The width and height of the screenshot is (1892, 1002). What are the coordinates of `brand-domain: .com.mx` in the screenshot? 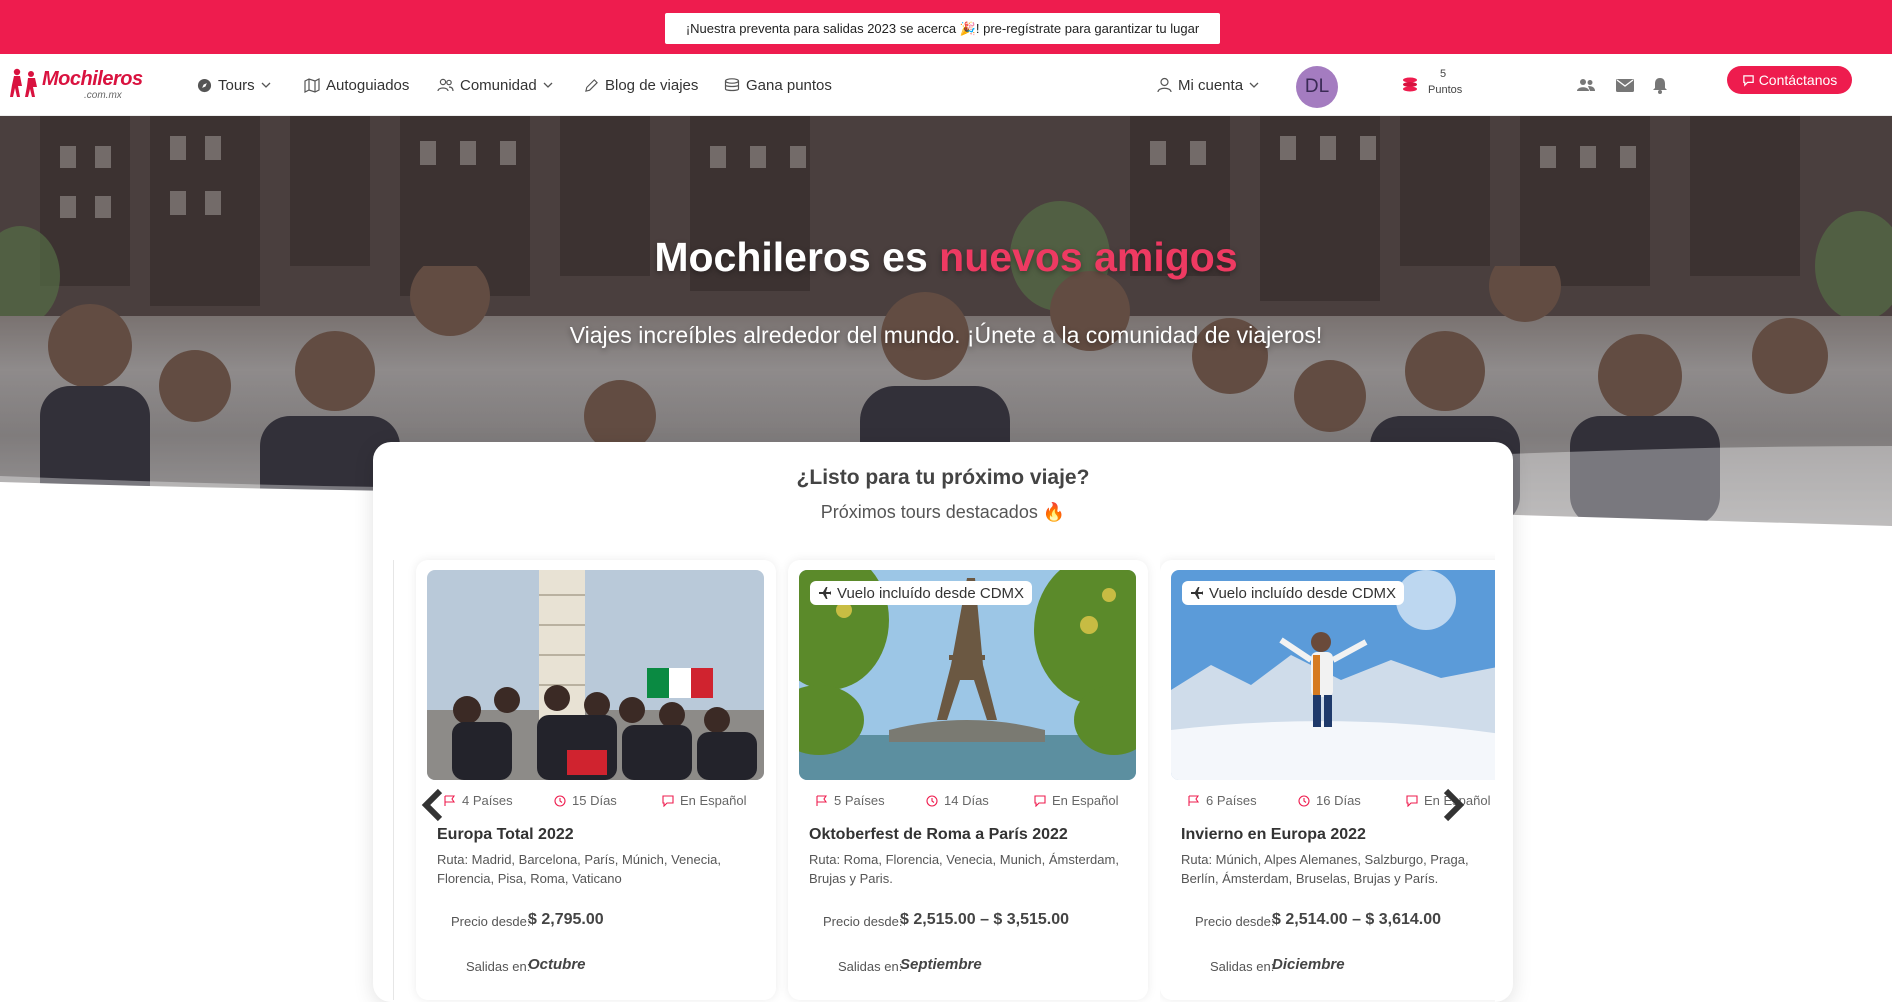 It's located at (103, 95).